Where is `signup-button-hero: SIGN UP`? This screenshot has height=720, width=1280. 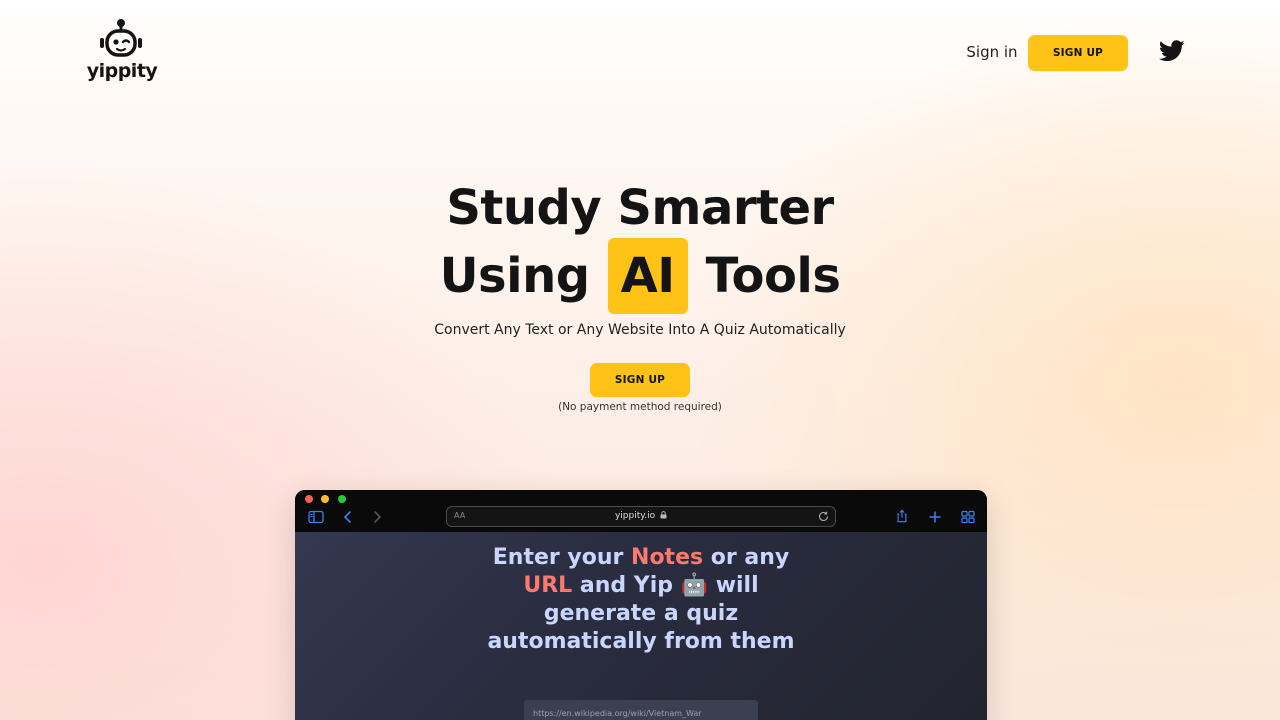 signup-button-hero: SIGN UP is located at coordinates (640, 380).